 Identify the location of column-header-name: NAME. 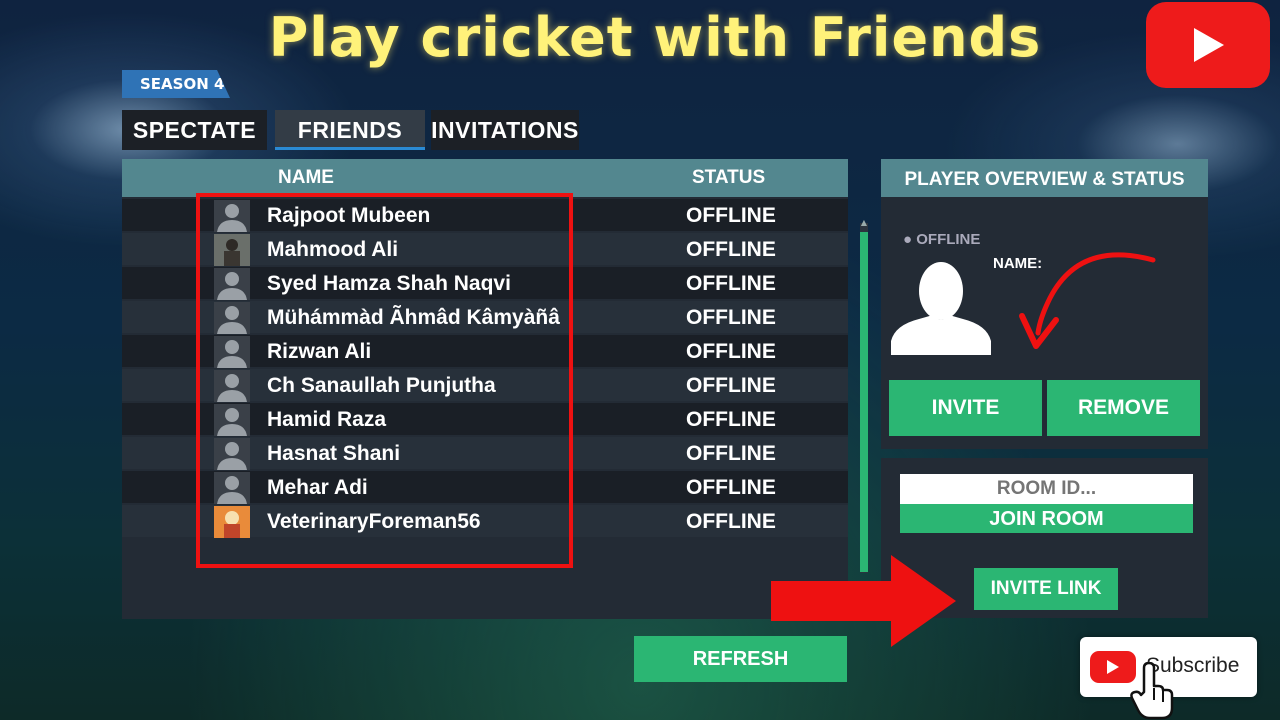
(306, 177).